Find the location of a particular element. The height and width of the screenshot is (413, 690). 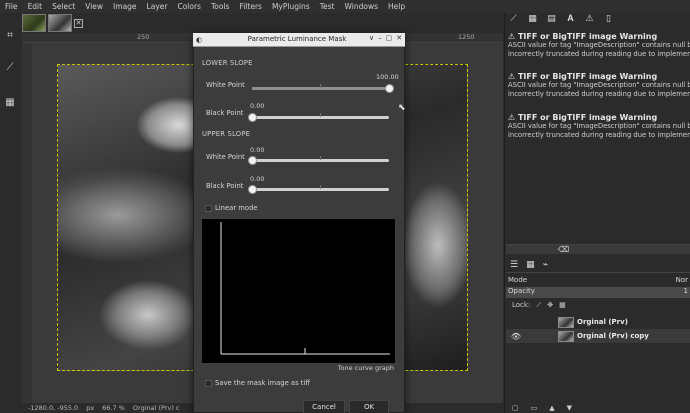

layers-bottom-toolbar: ▢ ▭ ▲ ▼ is located at coordinates (598, 408).